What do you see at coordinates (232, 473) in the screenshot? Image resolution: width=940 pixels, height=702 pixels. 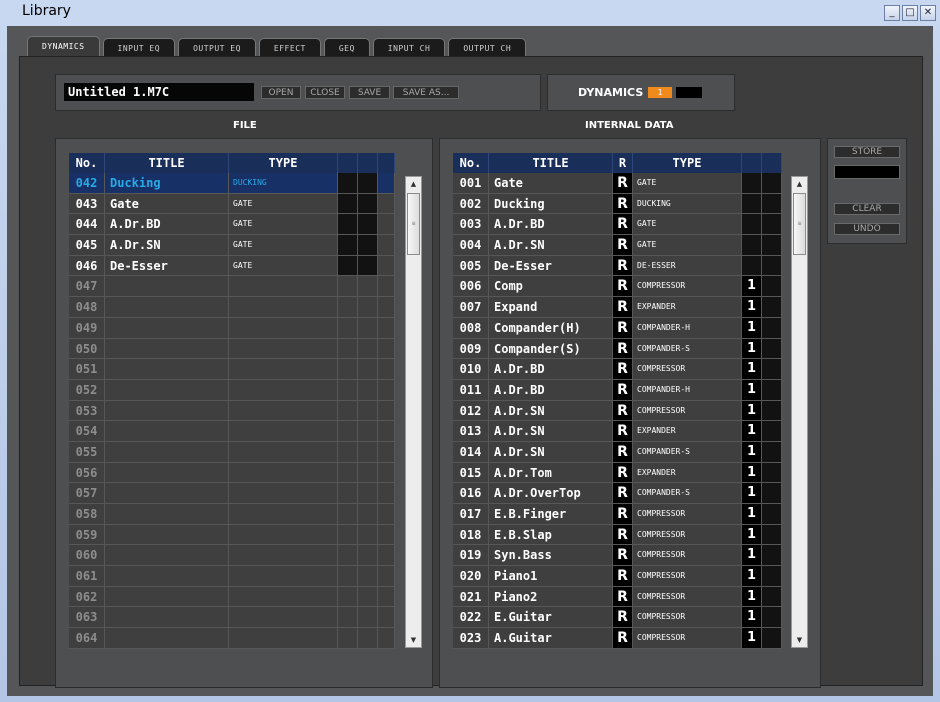 I see `file-table-row: 056` at bounding box center [232, 473].